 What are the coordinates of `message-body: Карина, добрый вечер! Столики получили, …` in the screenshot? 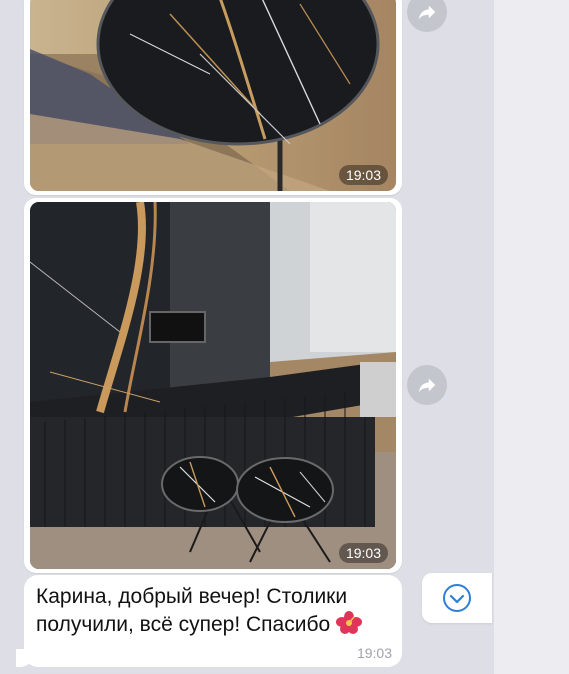 It's located at (192, 610).